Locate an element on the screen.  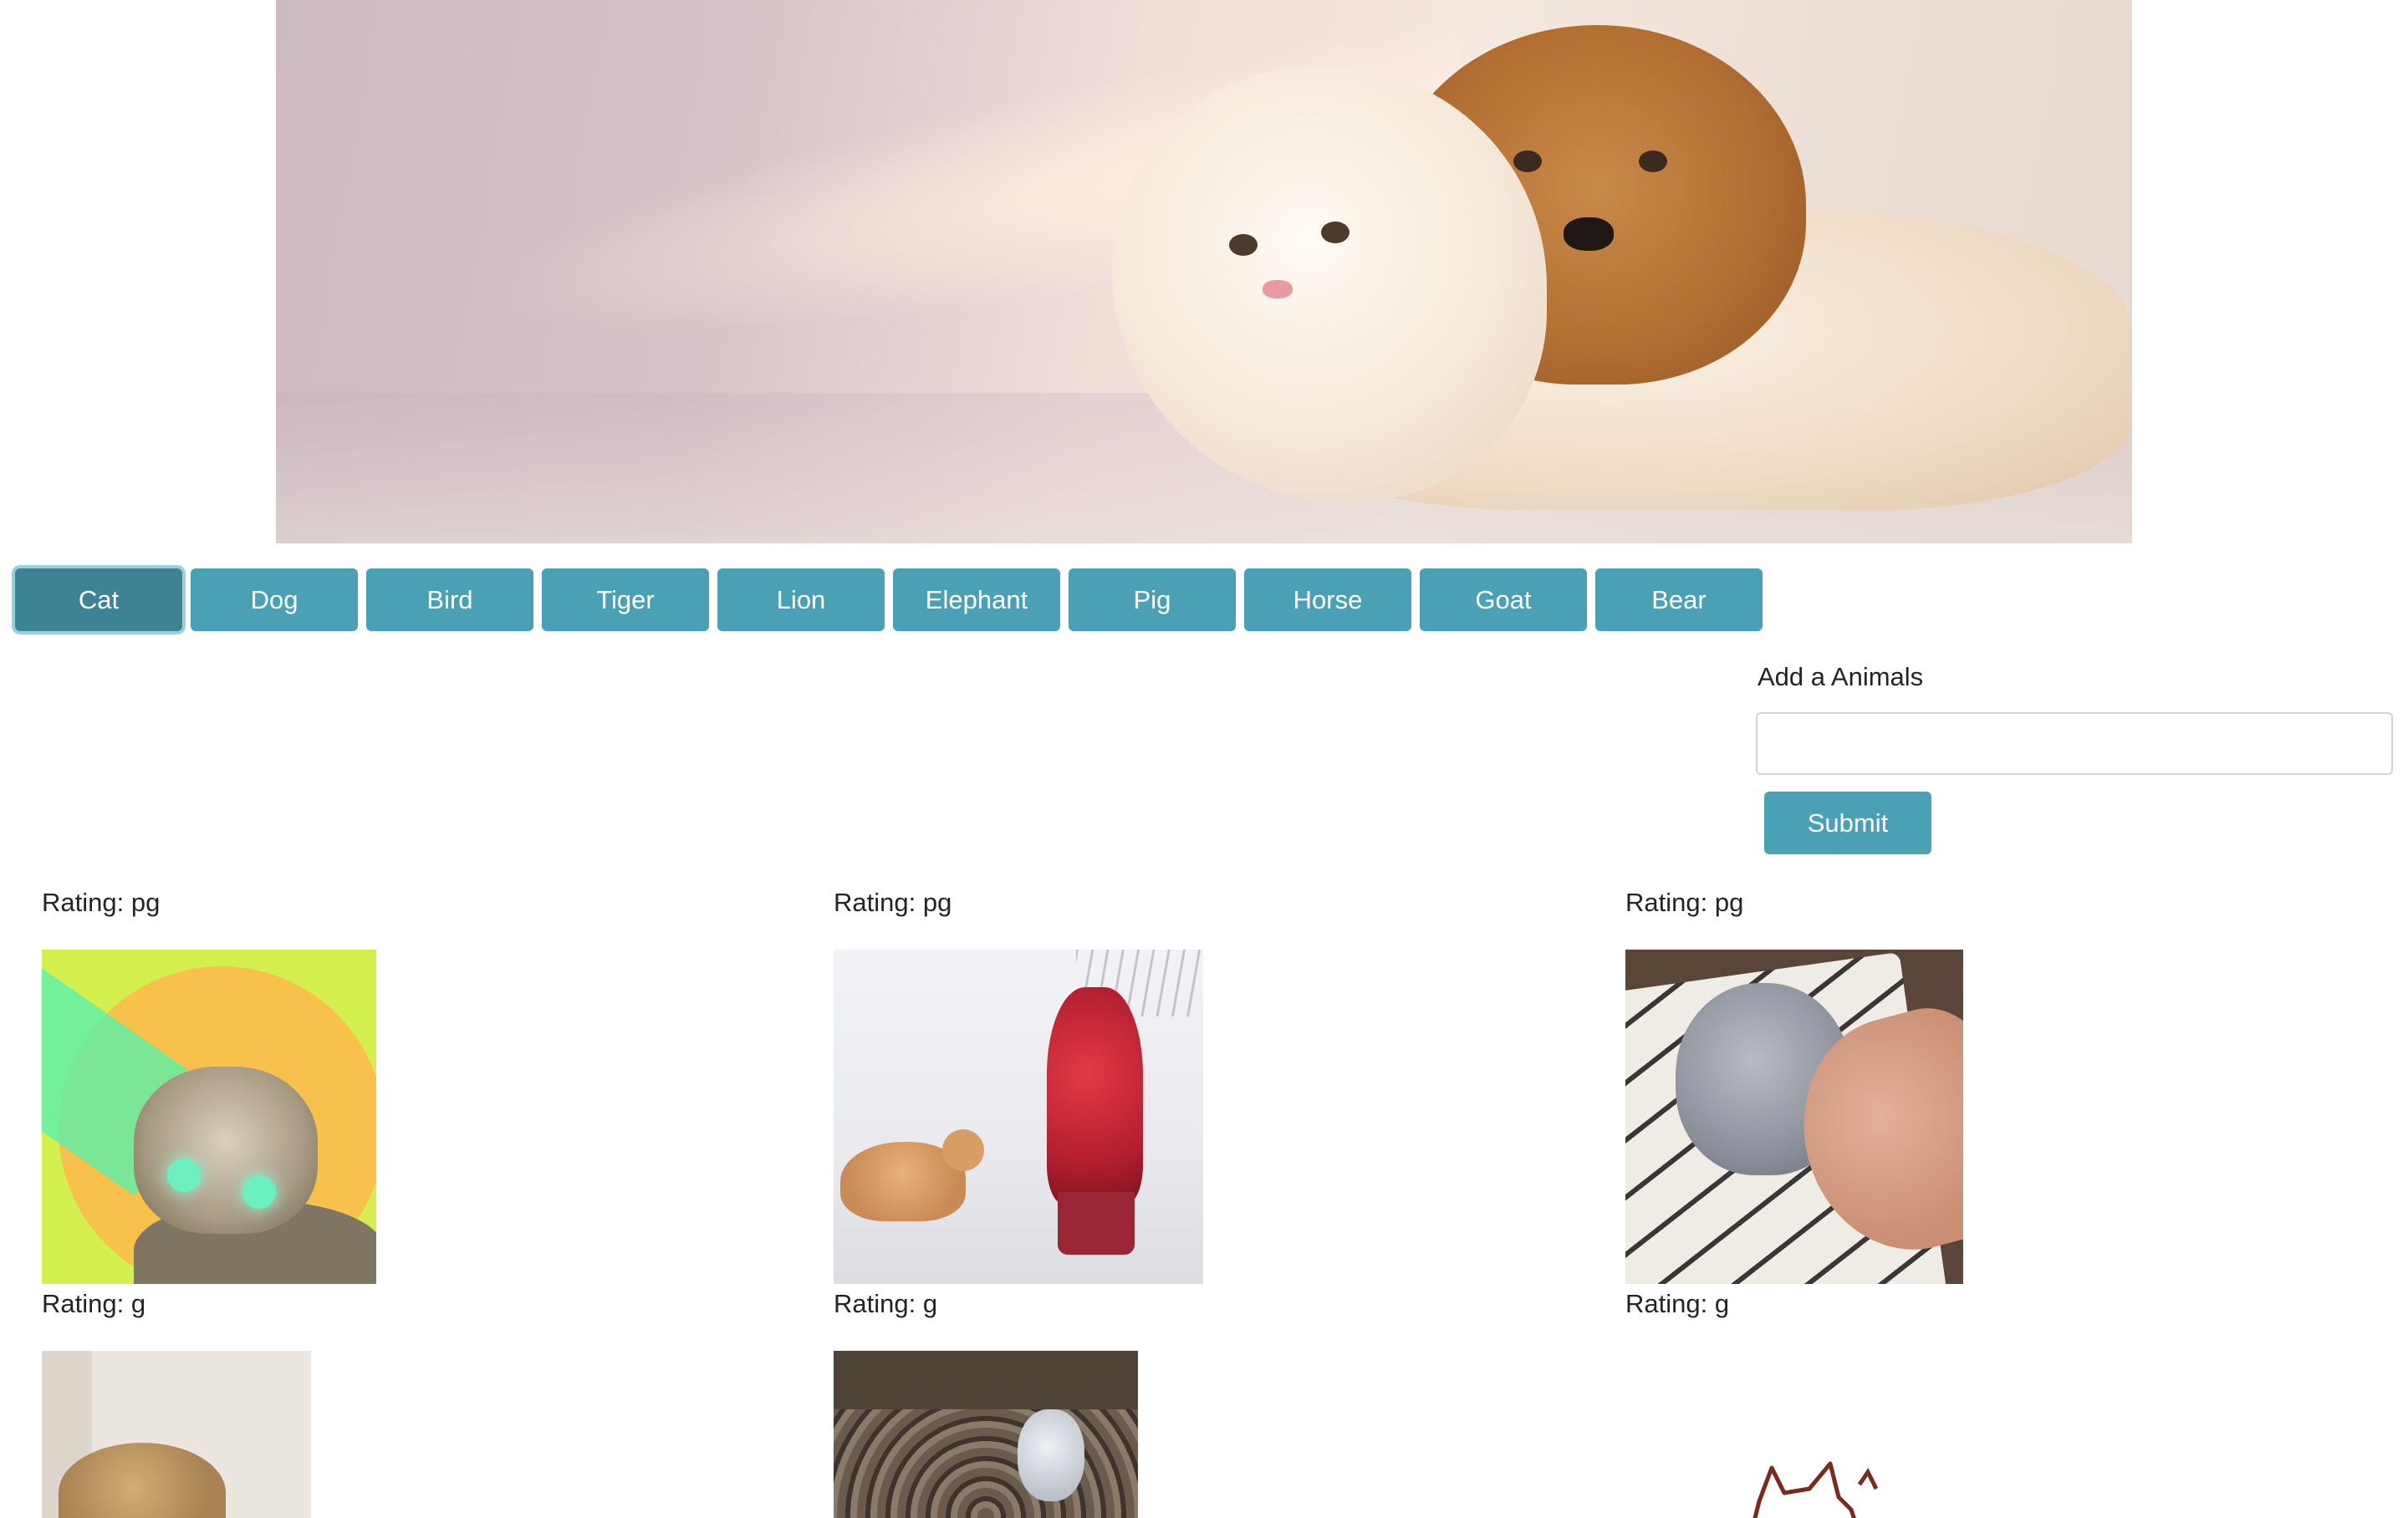
animal-button-elephant: Elephant is located at coordinates (976, 599).